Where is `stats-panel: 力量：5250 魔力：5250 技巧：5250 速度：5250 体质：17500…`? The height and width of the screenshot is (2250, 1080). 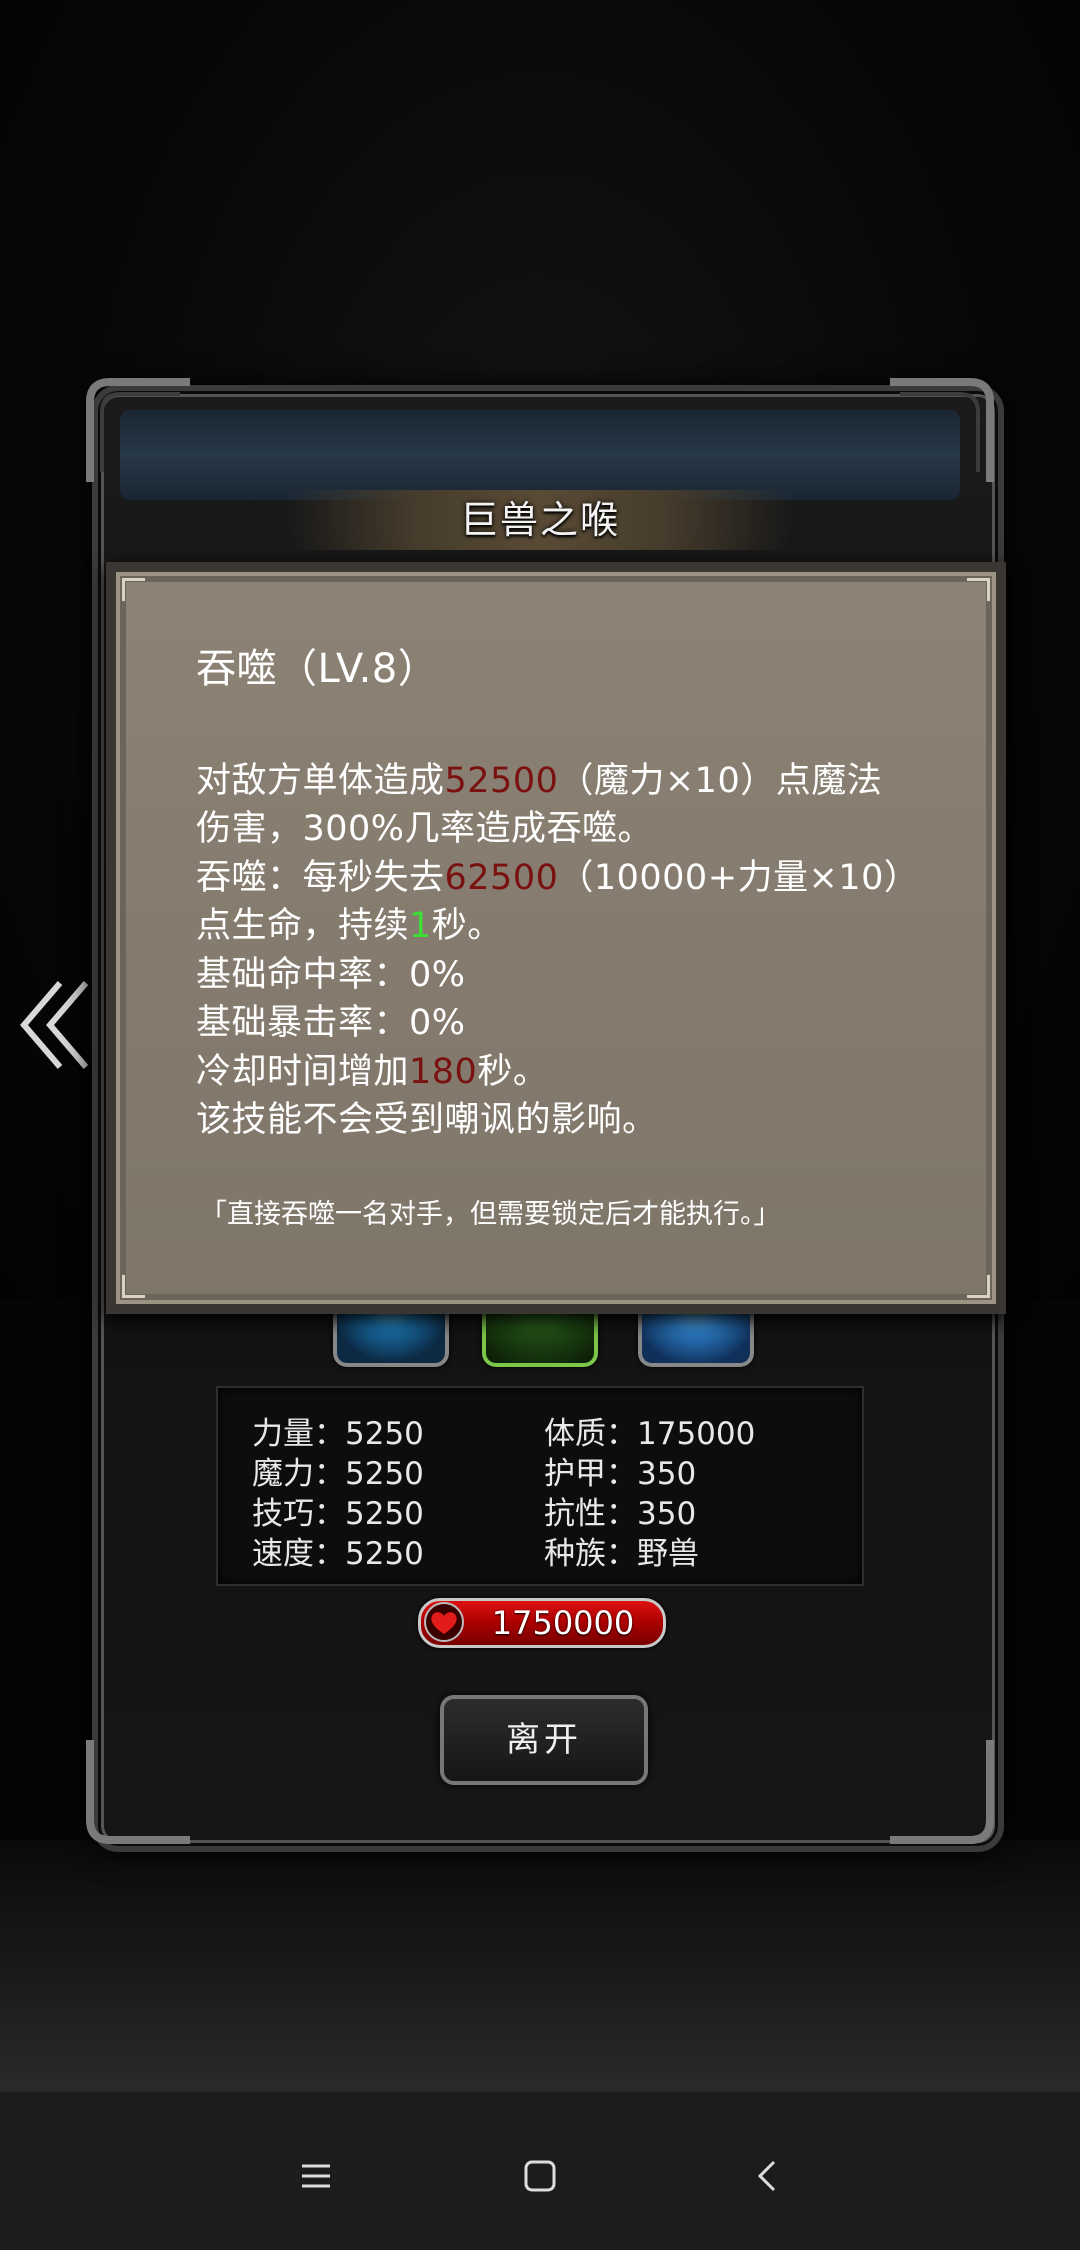
stats-panel: 力量：5250 魔力：5250 技巧：5250 速度：5250 体质：17500… is located at coordinates (540, 1486).